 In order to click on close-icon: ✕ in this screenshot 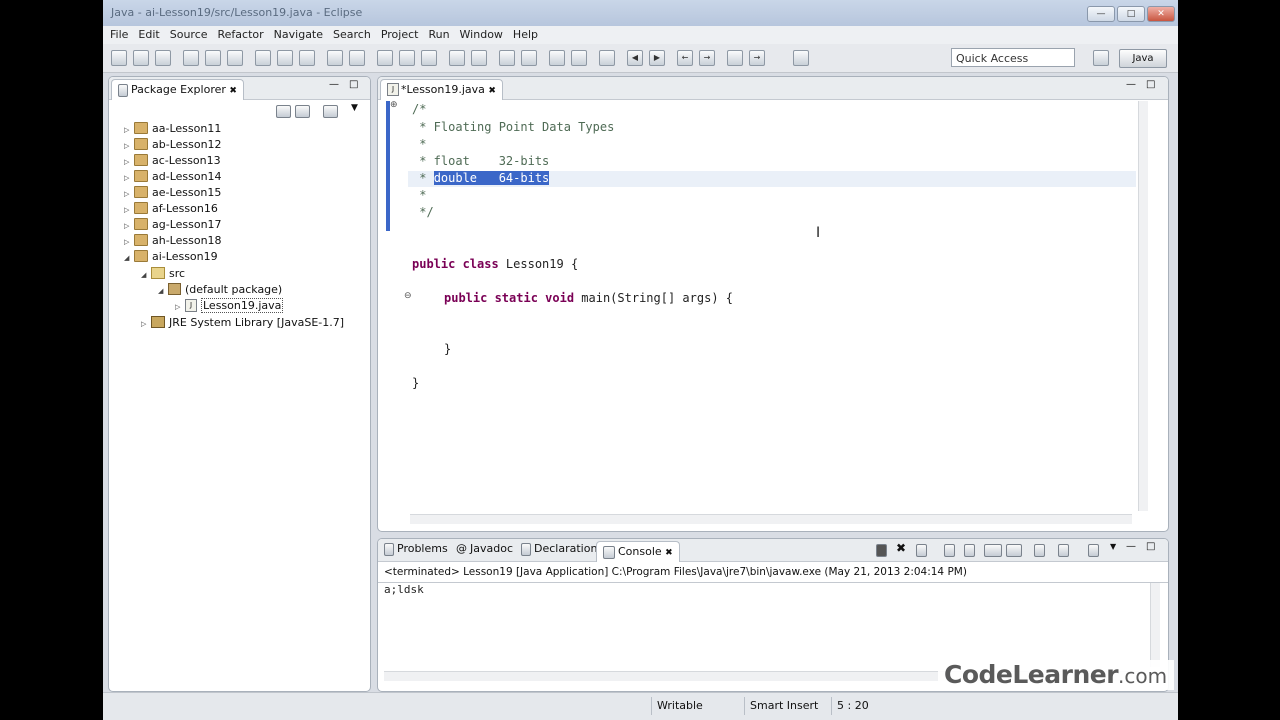, I will do `click(1161, 14)`.